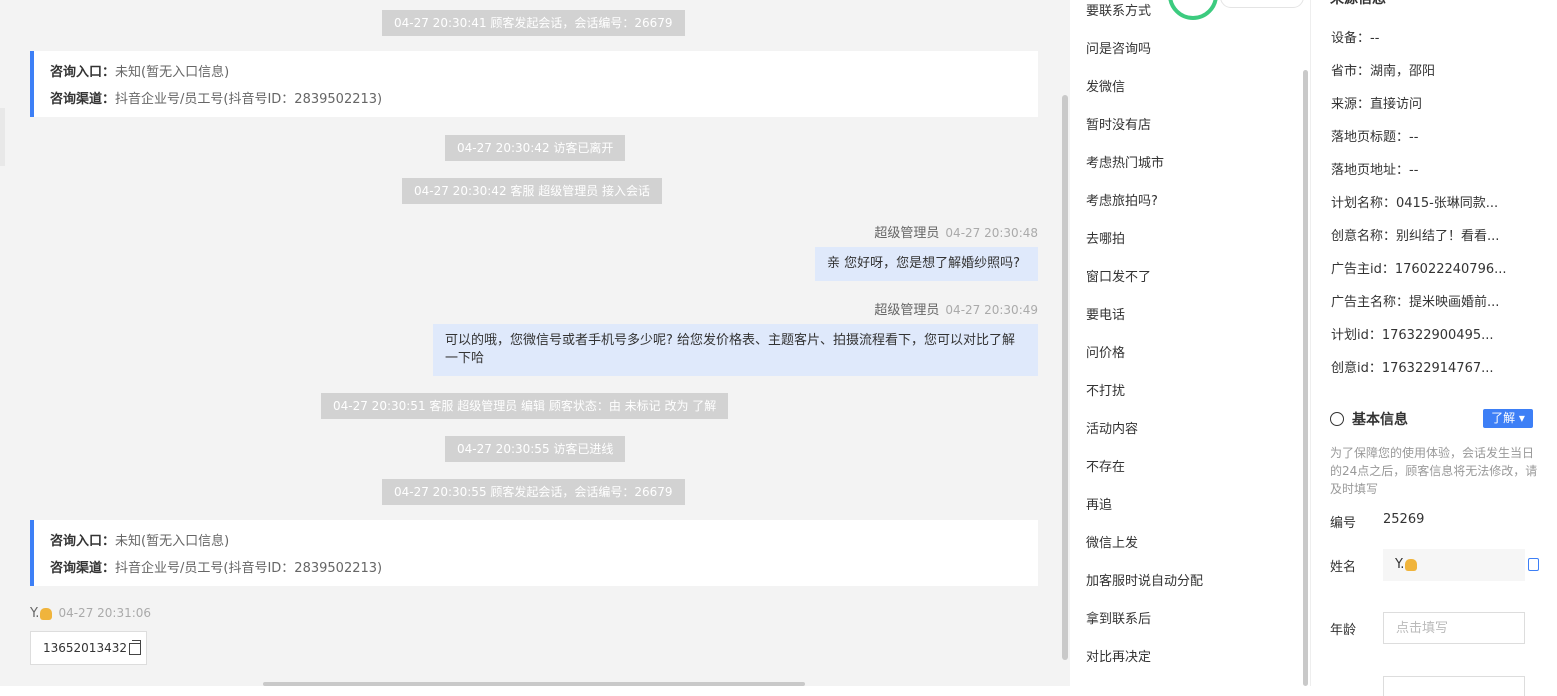  Describe the element at coordinates (1105, 392) in the screenshot. I see `quick-reply-item: 不打扰` at that location.